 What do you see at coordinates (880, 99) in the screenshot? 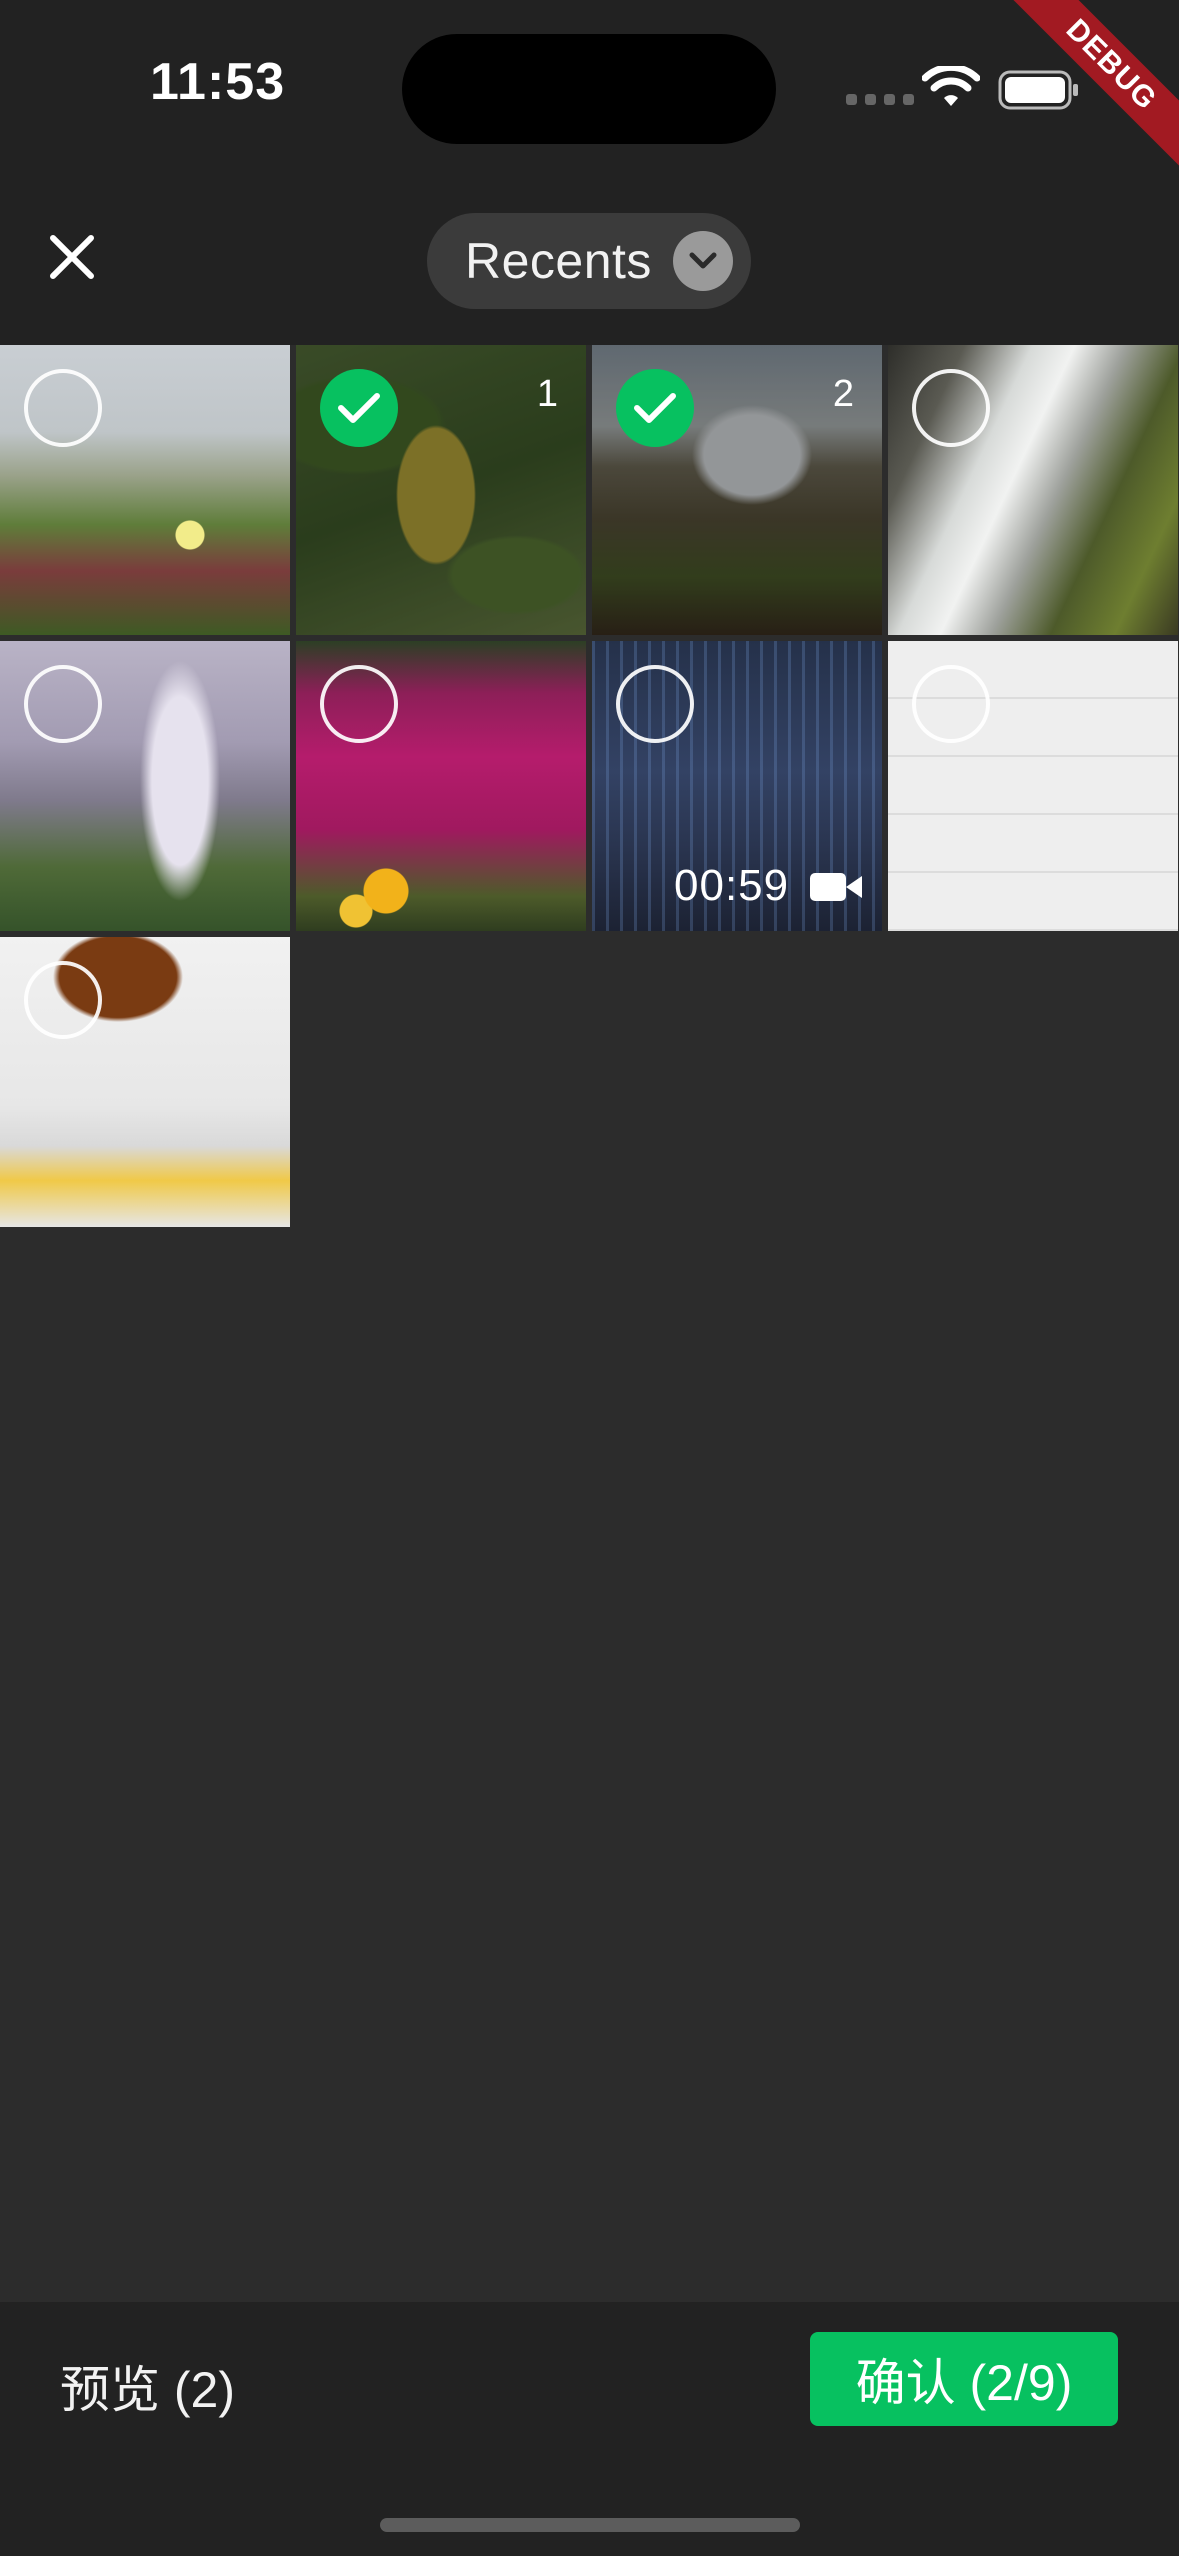
I see `cellular-signal-icon` at bounding box center [880, 99].